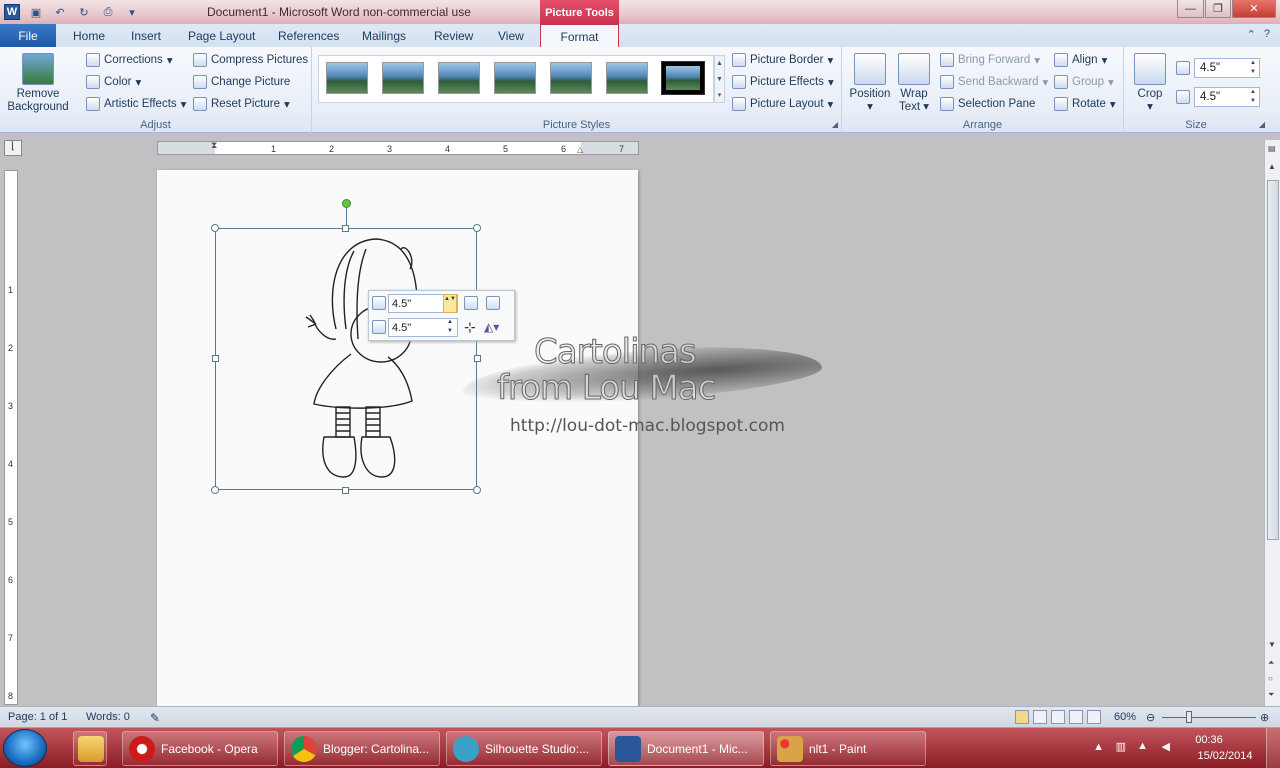  Describe the element at coordinates (113, 82) in the screenshot. I see `color-button: Color ▾` at that location.